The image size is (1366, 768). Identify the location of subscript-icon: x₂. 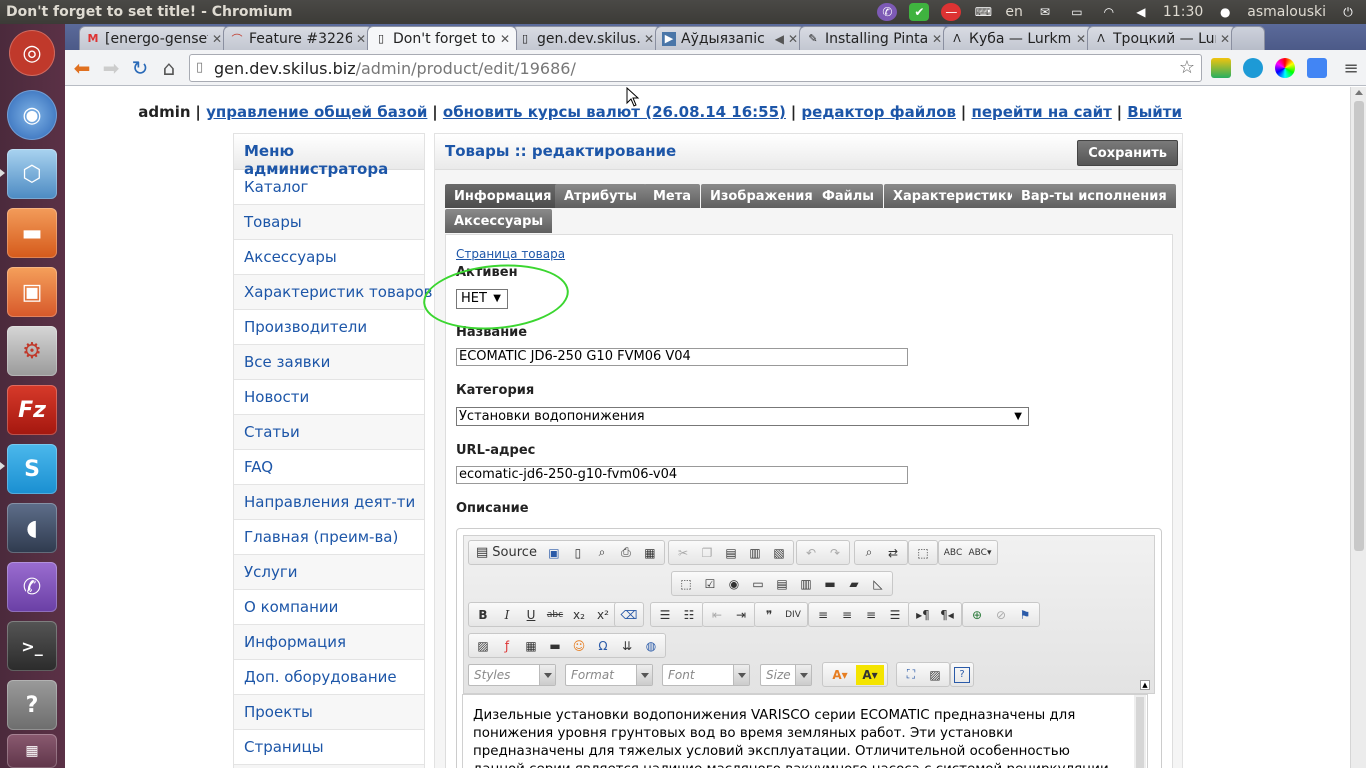
(579, 615).